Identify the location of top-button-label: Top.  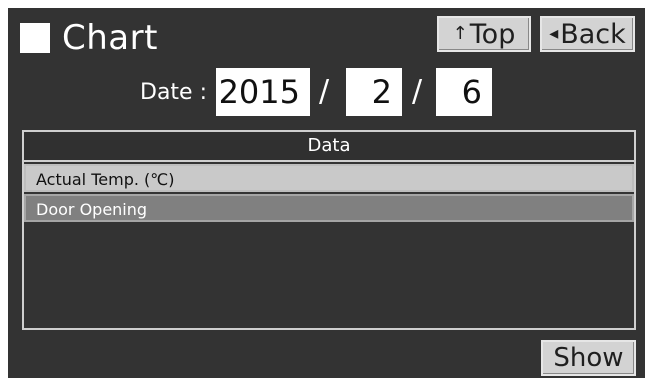
(492, 34).